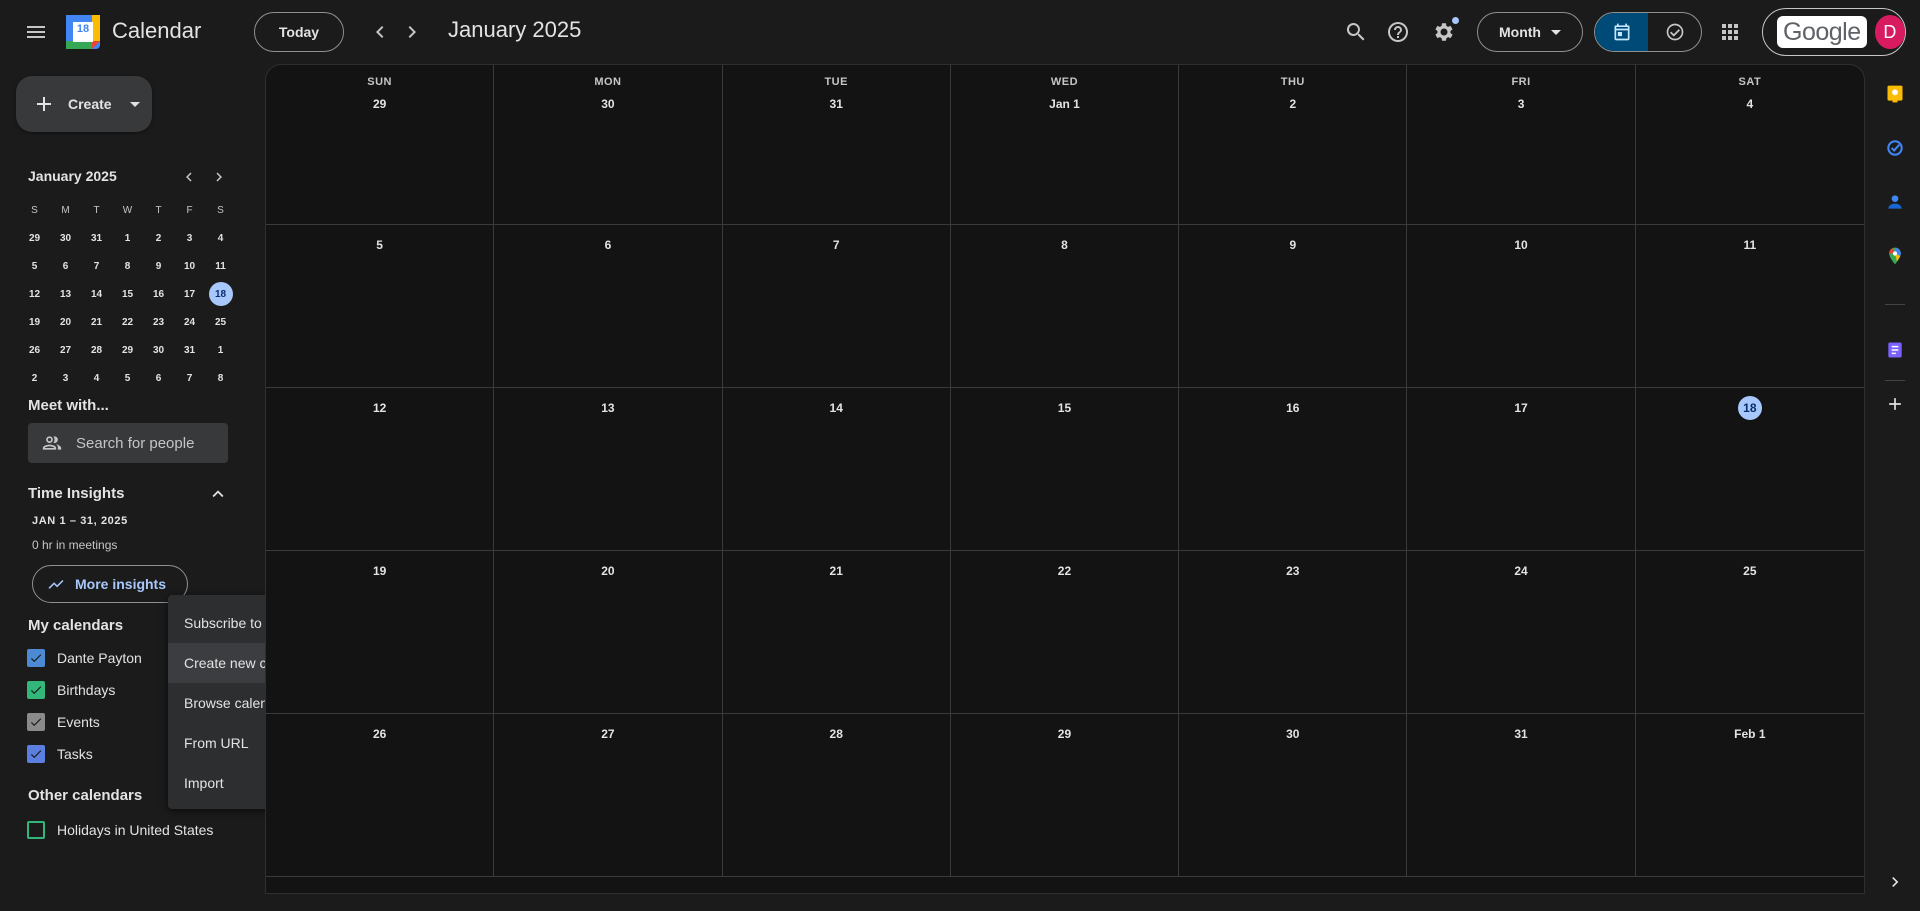 The width and height of the screenshot is (1920, 911). What do you see at coordinates (1749, 306) in the screenshot?
I see `day-cell: 11` at bounding box center [1749, 306].